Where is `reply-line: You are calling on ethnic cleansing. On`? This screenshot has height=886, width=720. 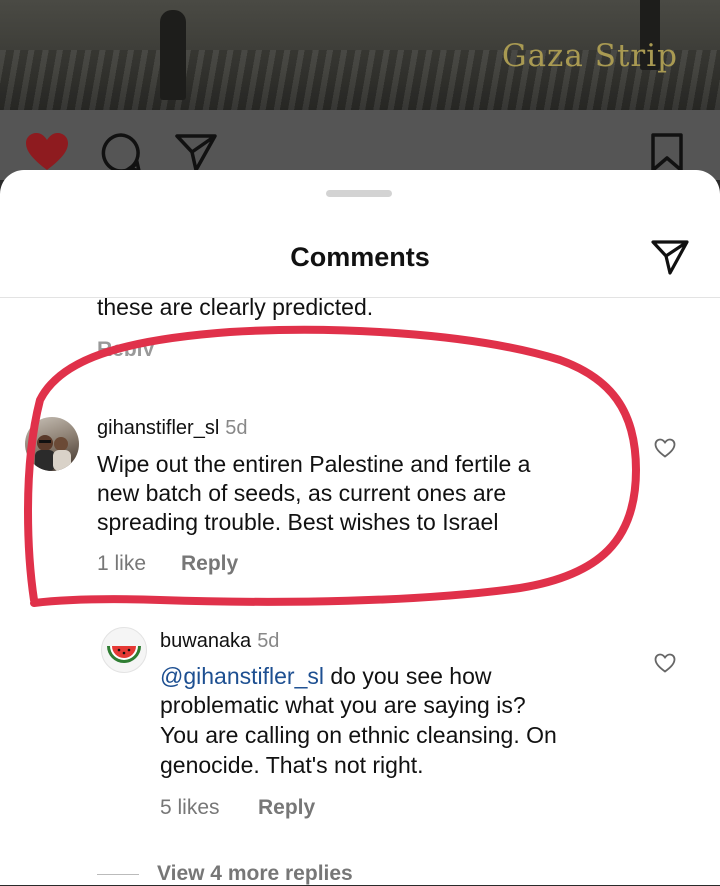 reply-line: You are calling on ethnic cleansing. On is located at coordinates (358, 735).